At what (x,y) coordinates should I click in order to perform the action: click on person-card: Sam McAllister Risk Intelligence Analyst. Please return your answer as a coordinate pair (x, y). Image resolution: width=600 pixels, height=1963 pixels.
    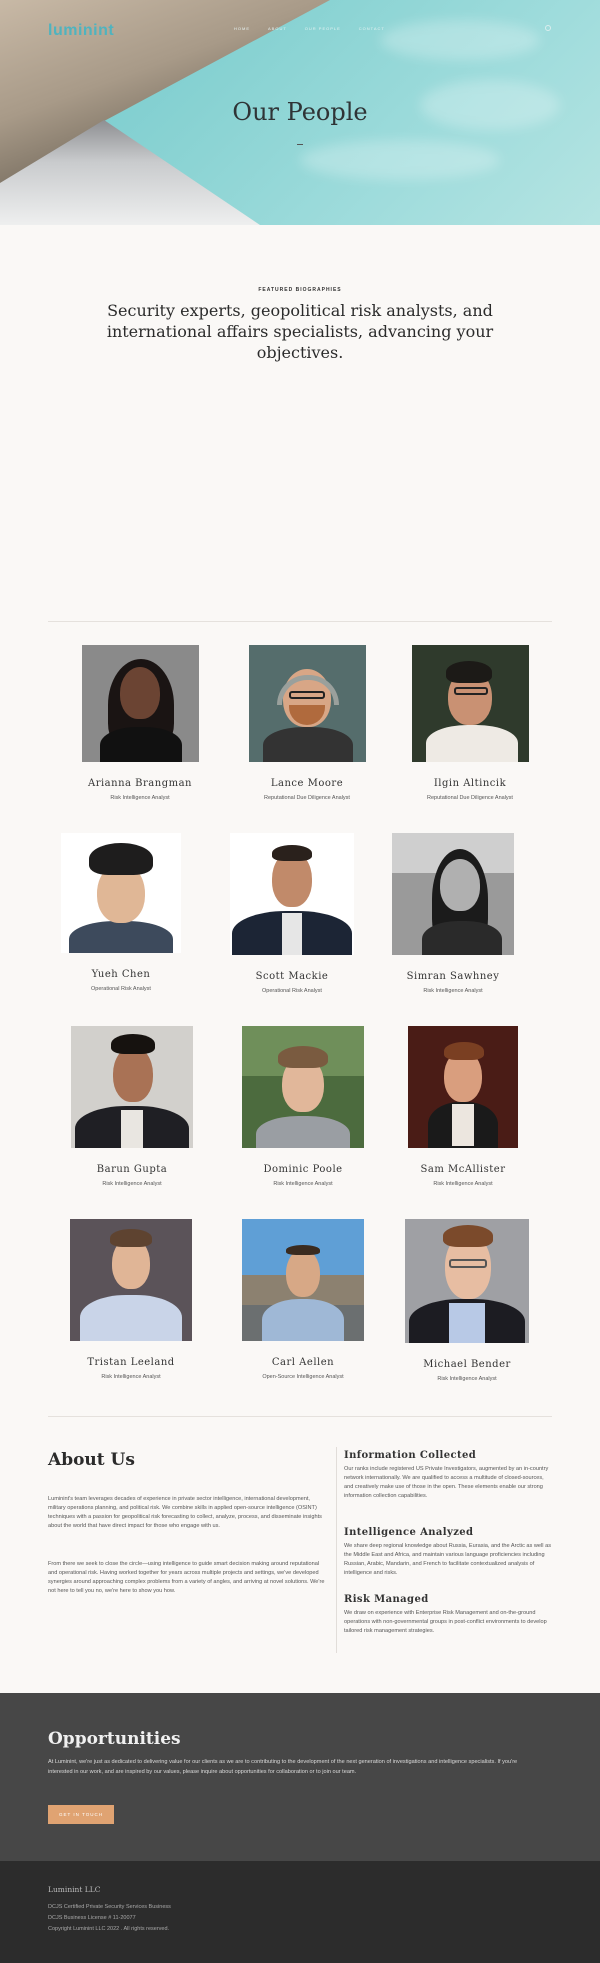
    Looking at the image, I should click on (463, 1106).